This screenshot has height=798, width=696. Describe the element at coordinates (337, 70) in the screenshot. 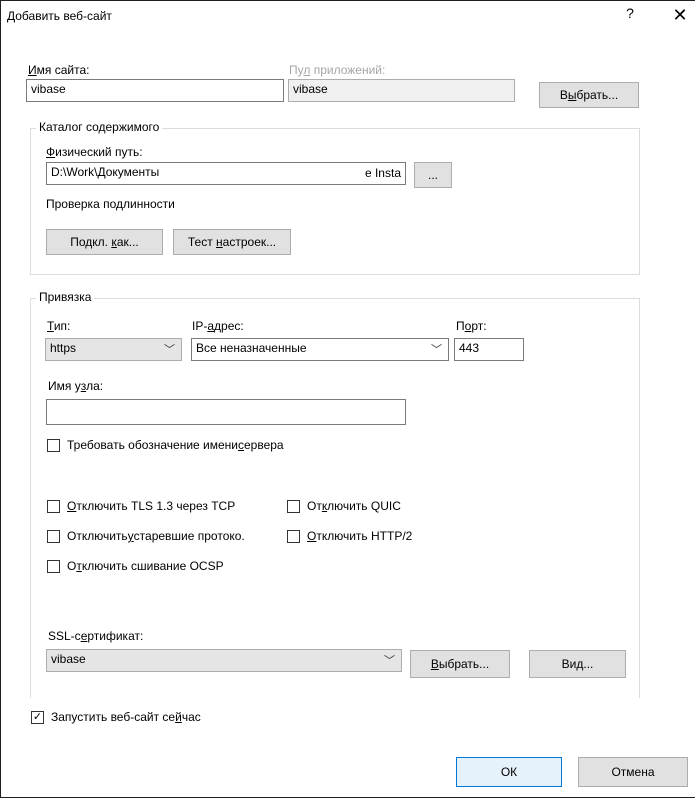

I see `app-pool-label: Пул приложений:` at that location.